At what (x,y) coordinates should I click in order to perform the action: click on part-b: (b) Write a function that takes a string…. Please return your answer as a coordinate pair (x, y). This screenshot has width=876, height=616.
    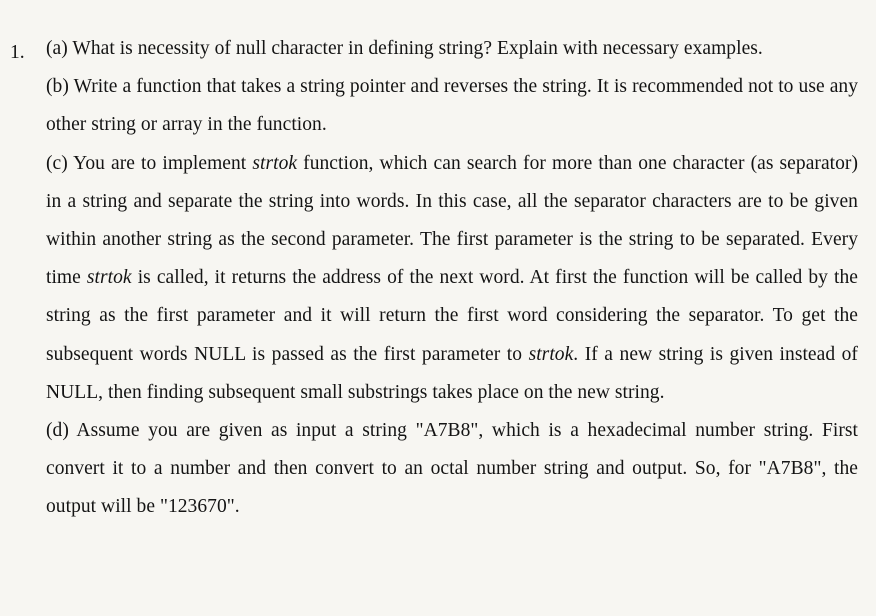
    Looking at the image, I should click on (452, 106).